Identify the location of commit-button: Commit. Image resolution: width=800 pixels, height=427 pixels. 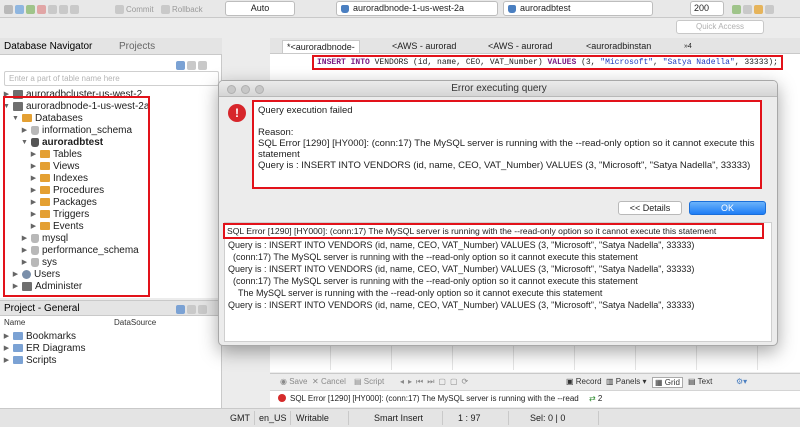
(134, 9).